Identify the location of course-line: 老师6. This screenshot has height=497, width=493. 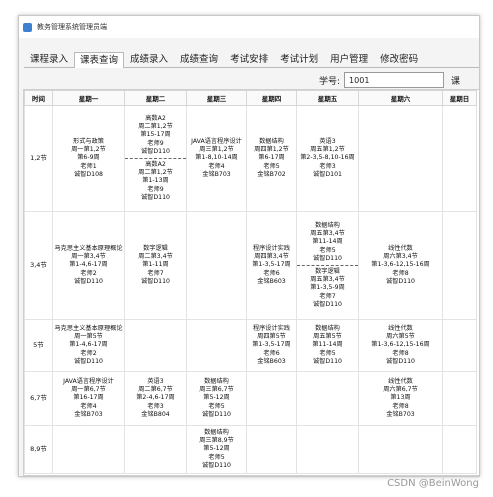
(271, 353).